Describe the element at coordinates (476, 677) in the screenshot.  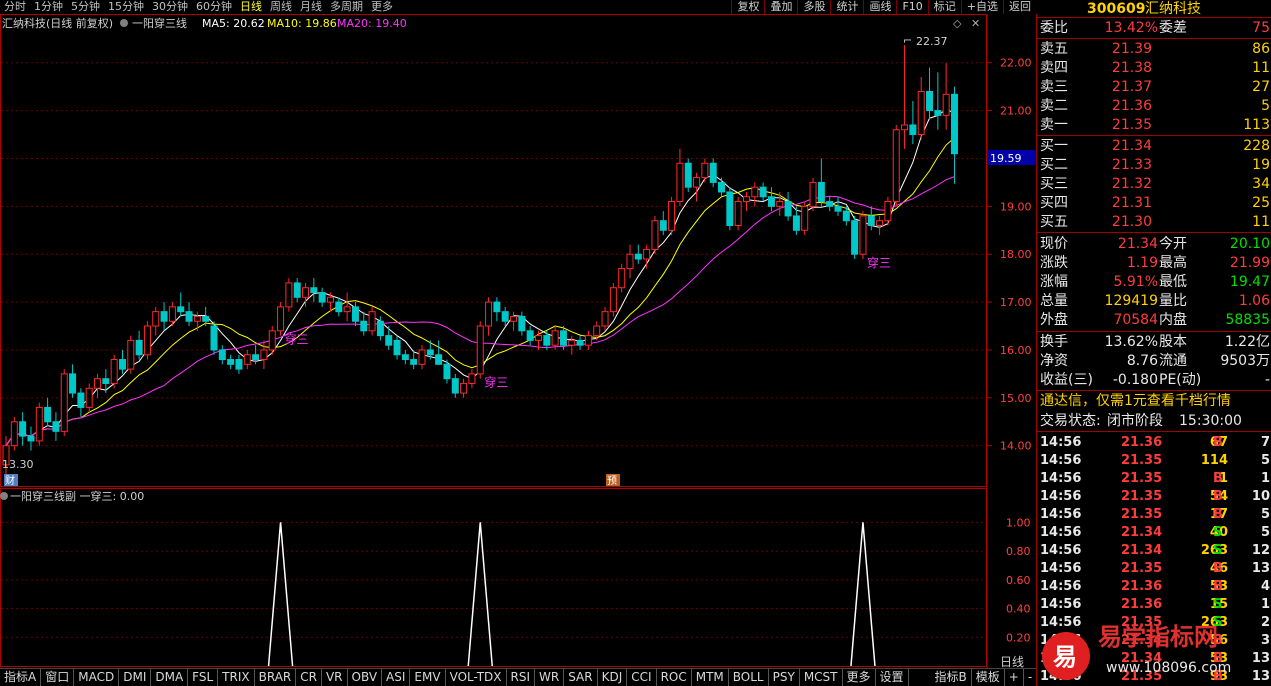
I see `indicator-tab: VOL-TDX` at that location.